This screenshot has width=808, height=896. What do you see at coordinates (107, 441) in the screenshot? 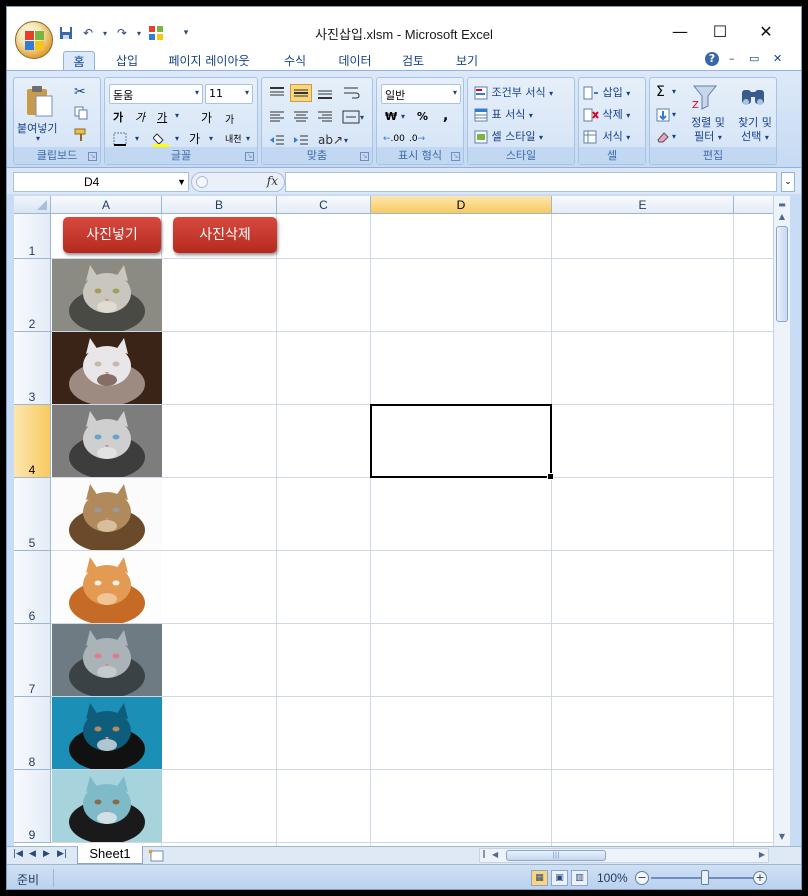
I see `photo-gray-cat` at bounding box center [107, 441].